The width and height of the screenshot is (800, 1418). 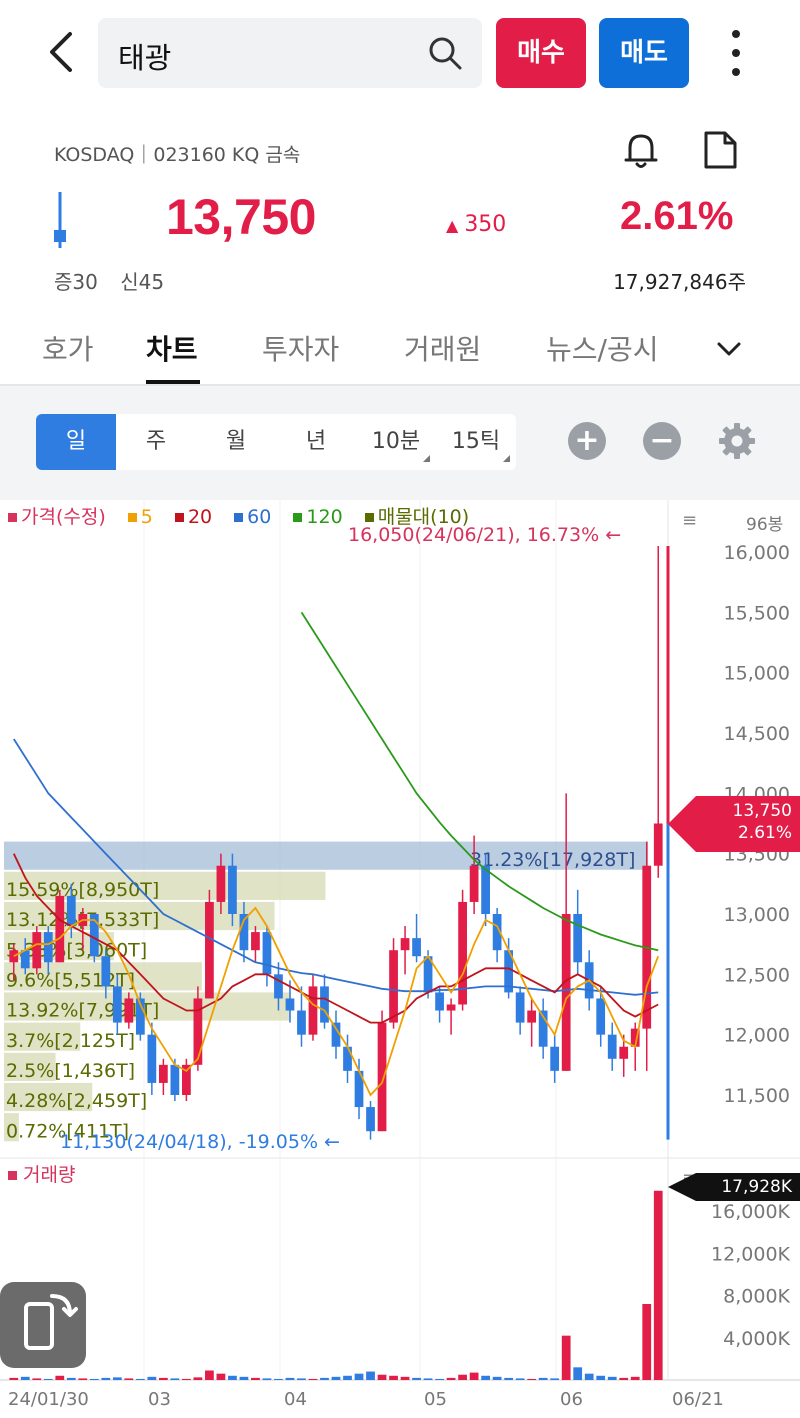 I want to click on current-price-tag-text: 13,750 2.61%, so click(x=746, y=822).